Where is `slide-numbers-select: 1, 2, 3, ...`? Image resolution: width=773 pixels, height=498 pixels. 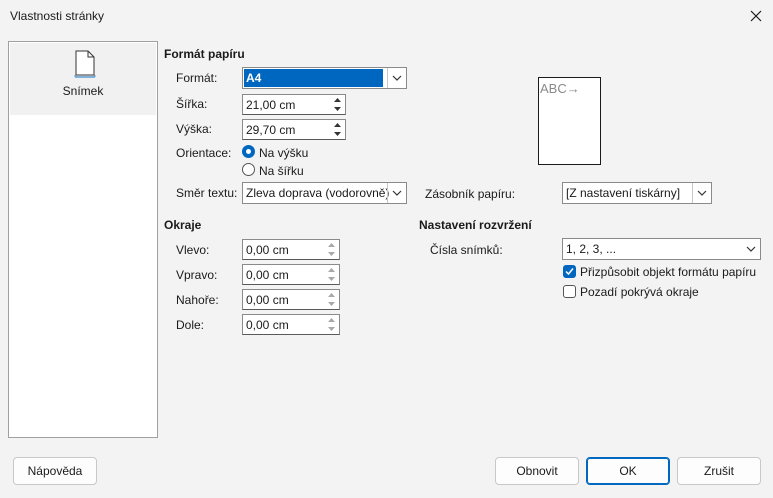
slide-numbers-select: 1, 2, 3, ... is located at coordinates (661, 249).